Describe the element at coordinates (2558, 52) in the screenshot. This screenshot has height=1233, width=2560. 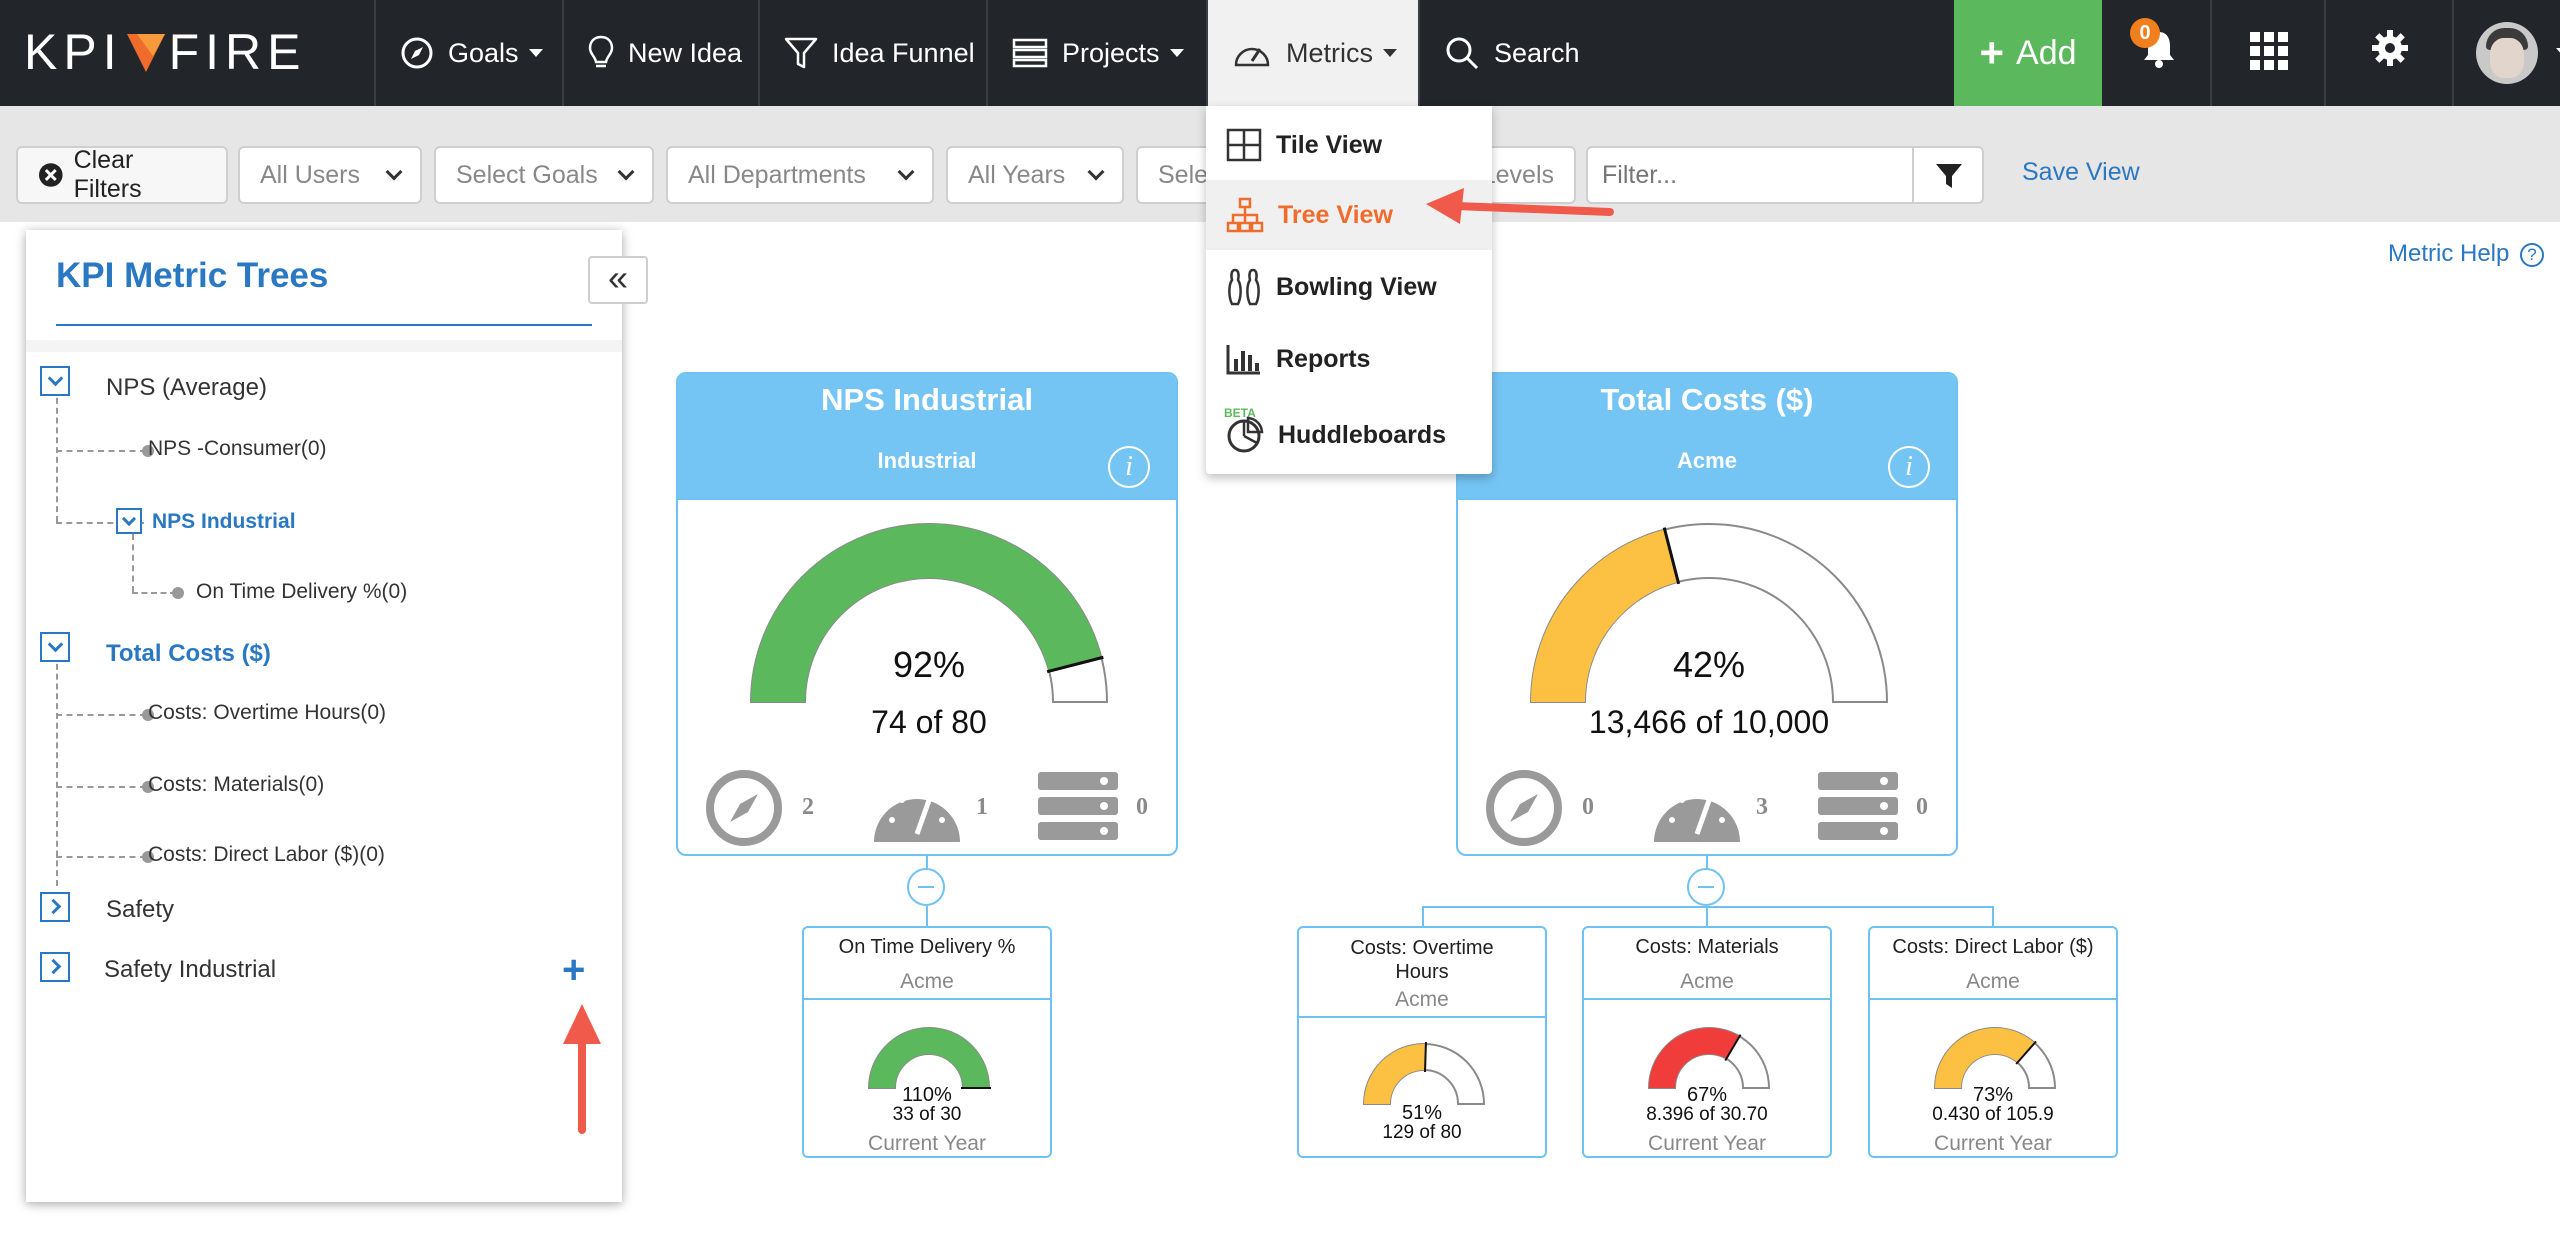
I see `user-menu-caret-icon` at that location.